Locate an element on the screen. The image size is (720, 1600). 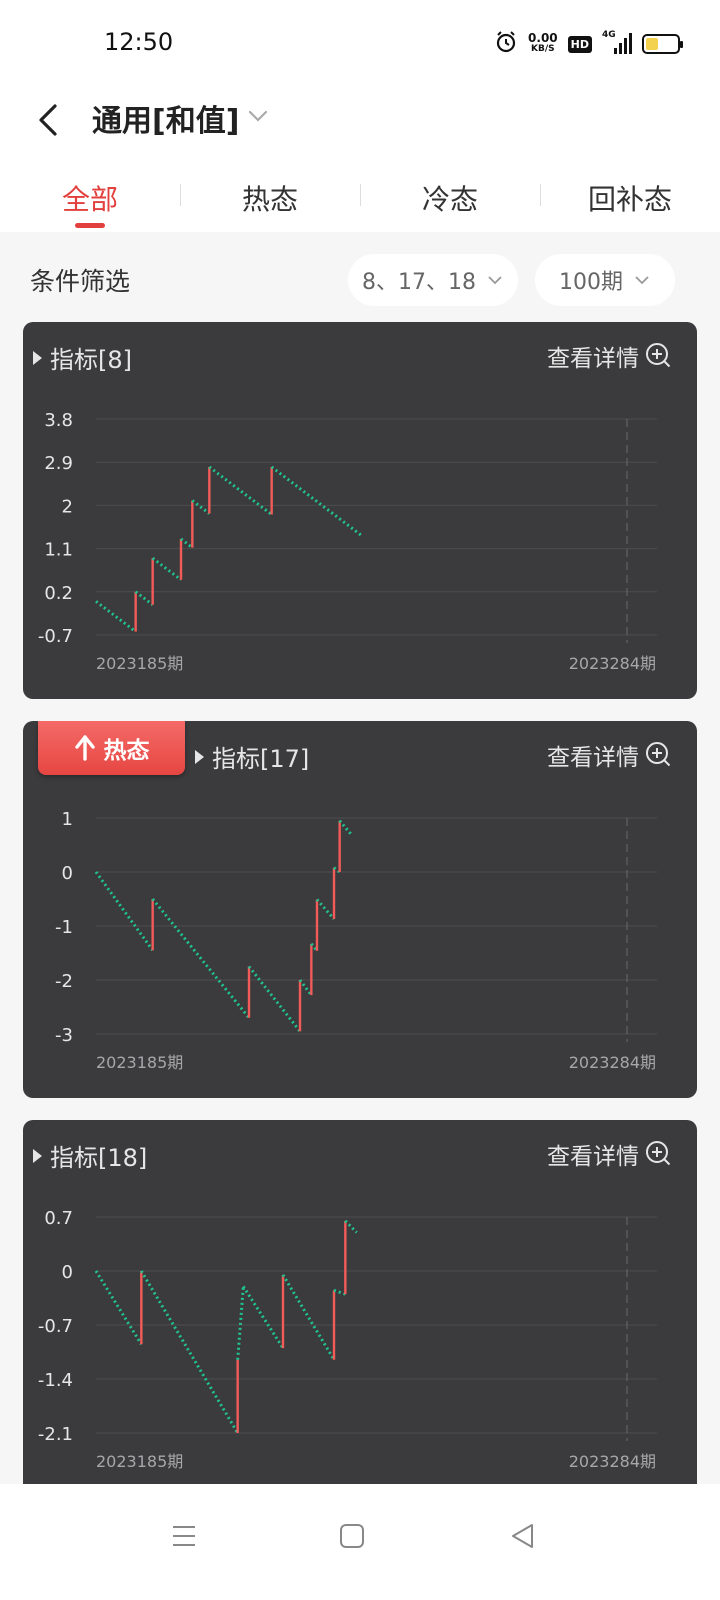
status-time: 12:50 is located at coordinates (139, 42).